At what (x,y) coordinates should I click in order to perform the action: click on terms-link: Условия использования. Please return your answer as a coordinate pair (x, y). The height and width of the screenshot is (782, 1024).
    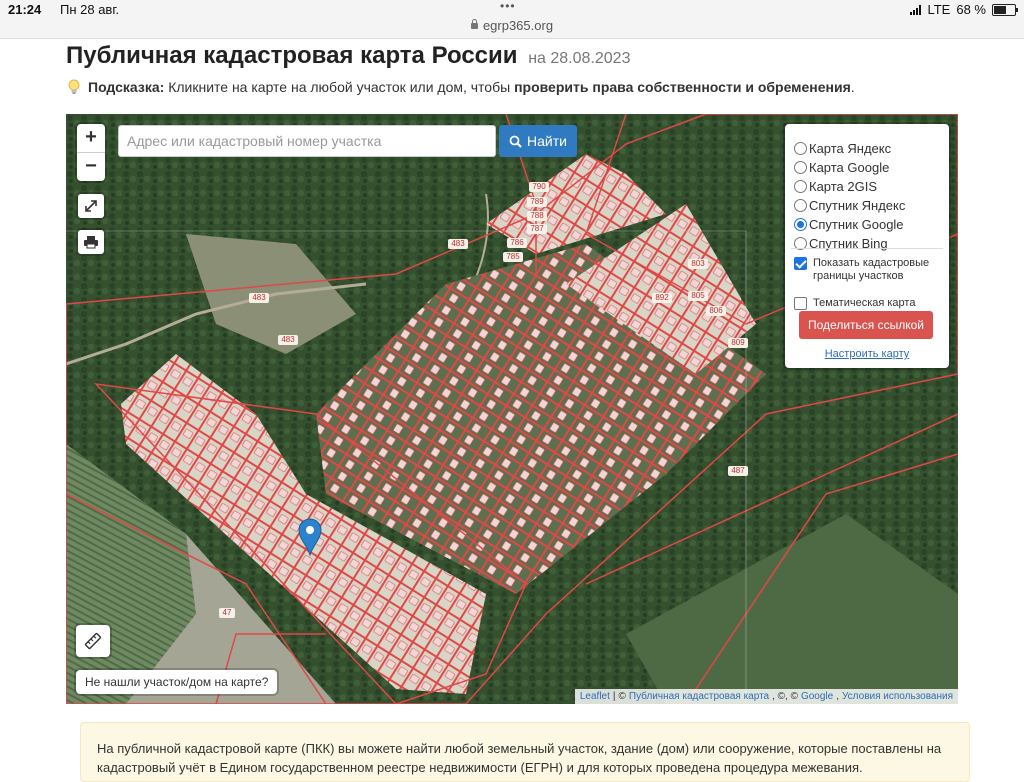
    Looking at the image, I should click on (897, 696).